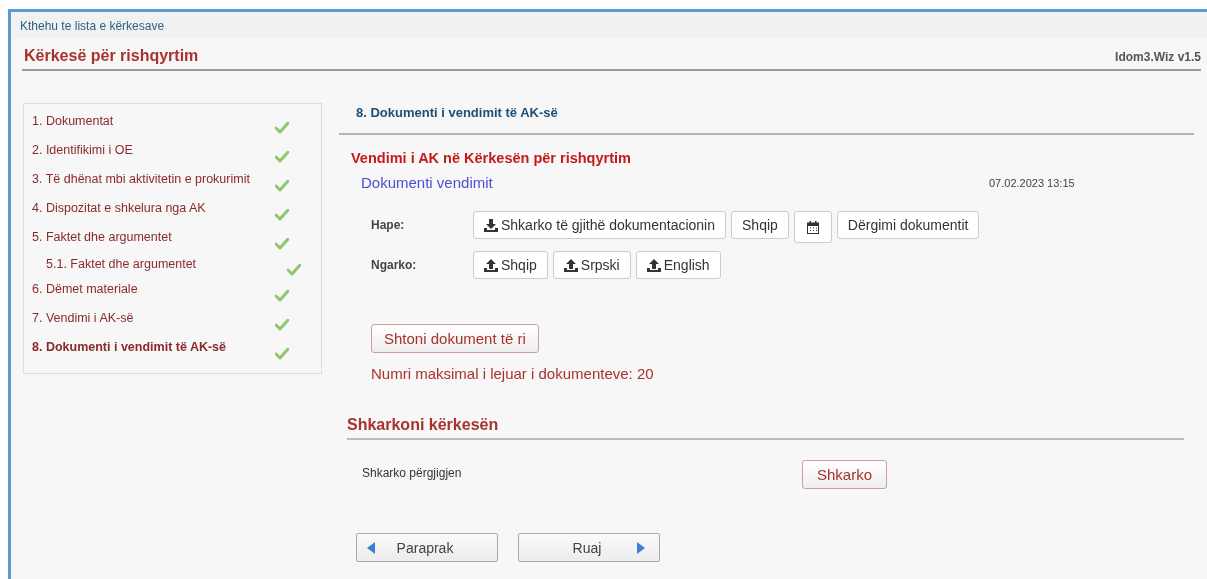  Describe the element at coordinates (371, 547) in the screenshot. I see `left-arrow-icon` at that location.